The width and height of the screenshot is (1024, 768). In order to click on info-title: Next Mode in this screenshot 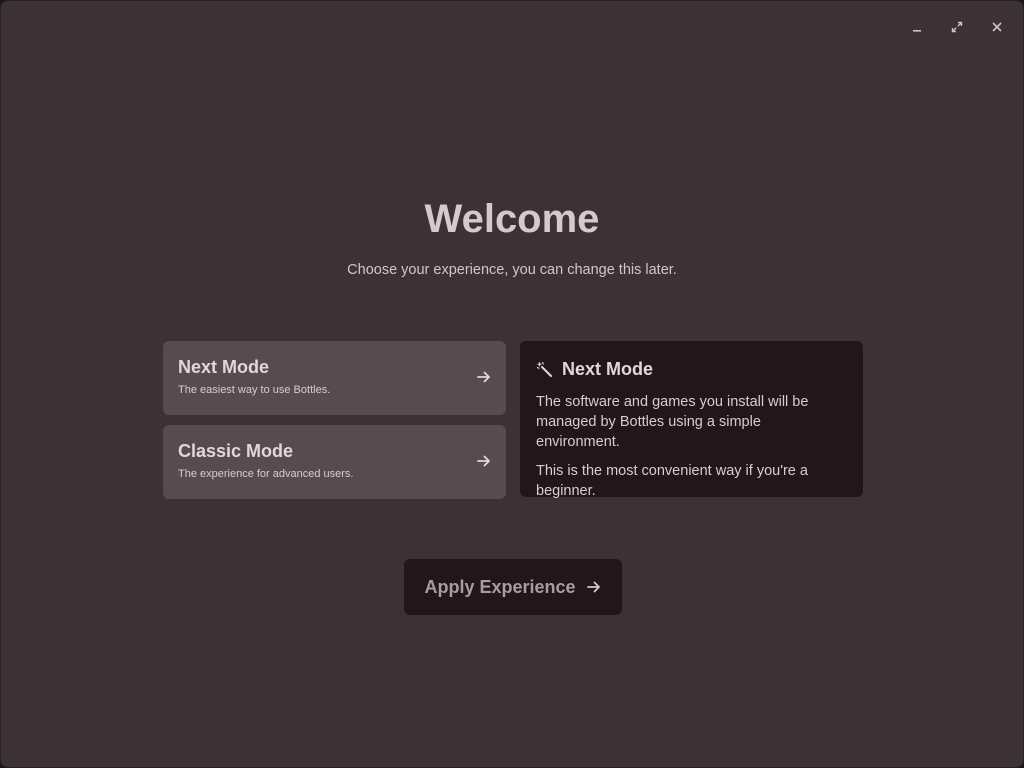, I will do `click(608, 369)`.